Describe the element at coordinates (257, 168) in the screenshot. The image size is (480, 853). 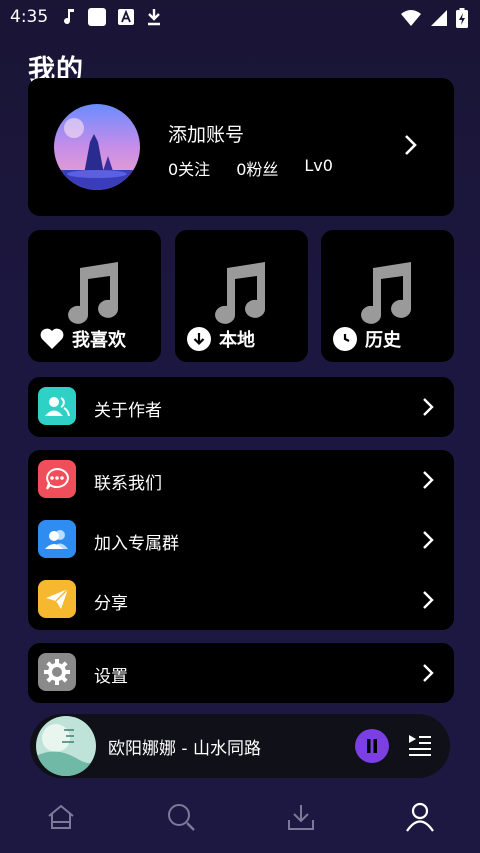
I see `fans-count: 0粉丝` at that location.